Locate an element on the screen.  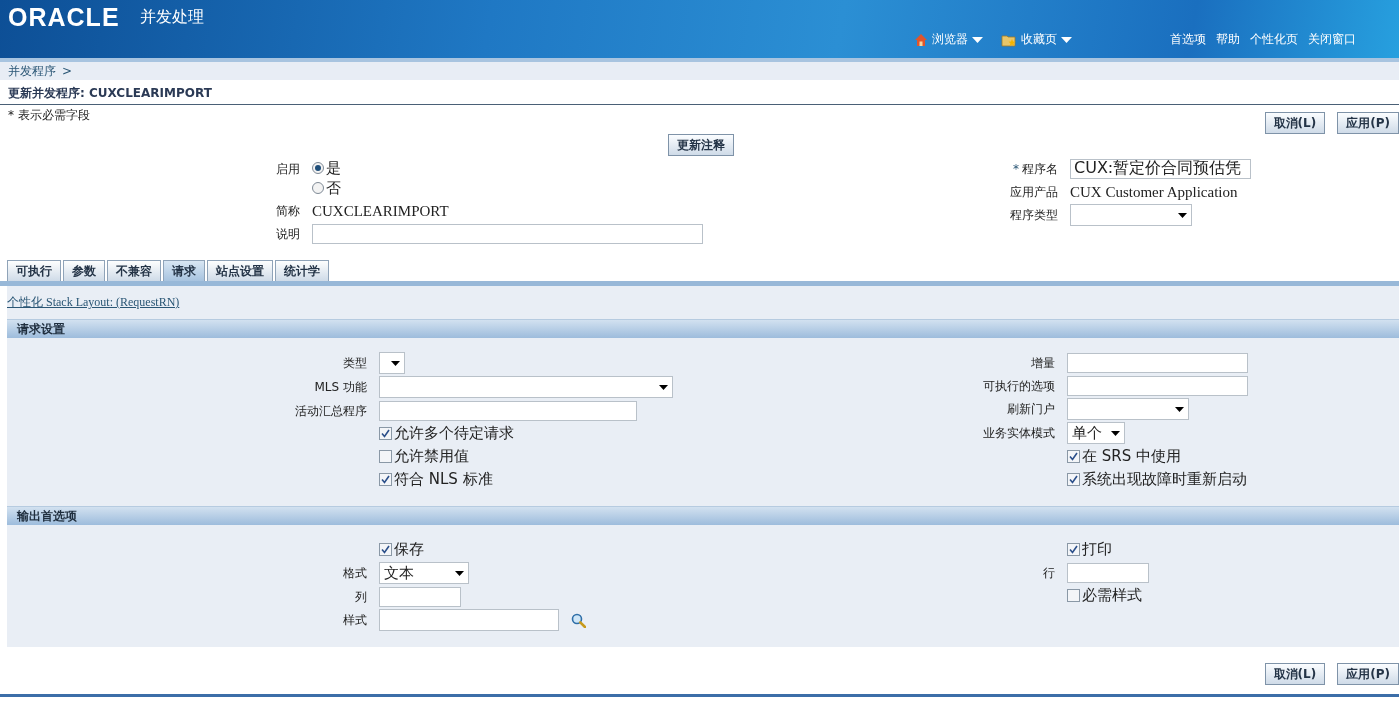
tab: 可执行 is located at coordinates (34, 270).